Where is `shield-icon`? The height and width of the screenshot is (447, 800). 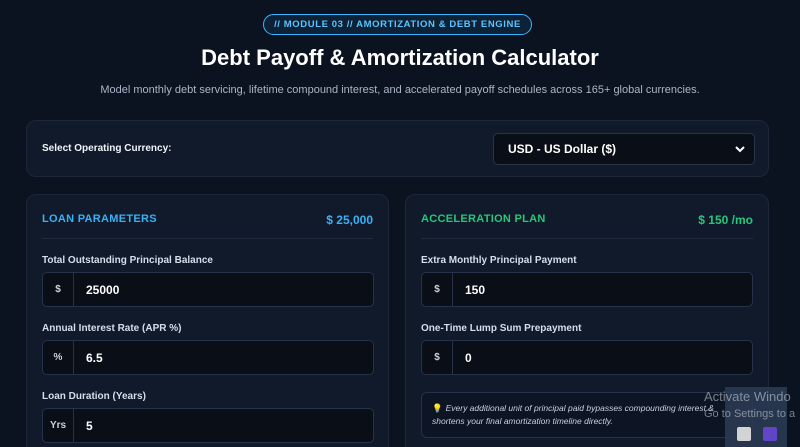
shield-icon is located at coordinates (744, 434).